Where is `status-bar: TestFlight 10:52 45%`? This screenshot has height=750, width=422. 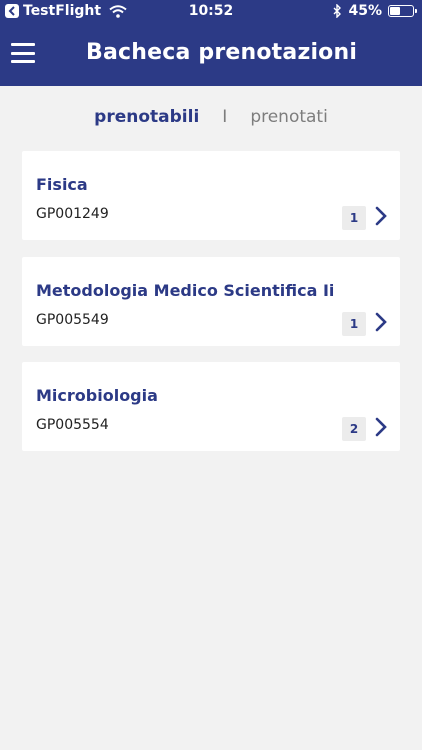
status-bar: TestFlight 10:52 45% is located at coordinates (211, 12).